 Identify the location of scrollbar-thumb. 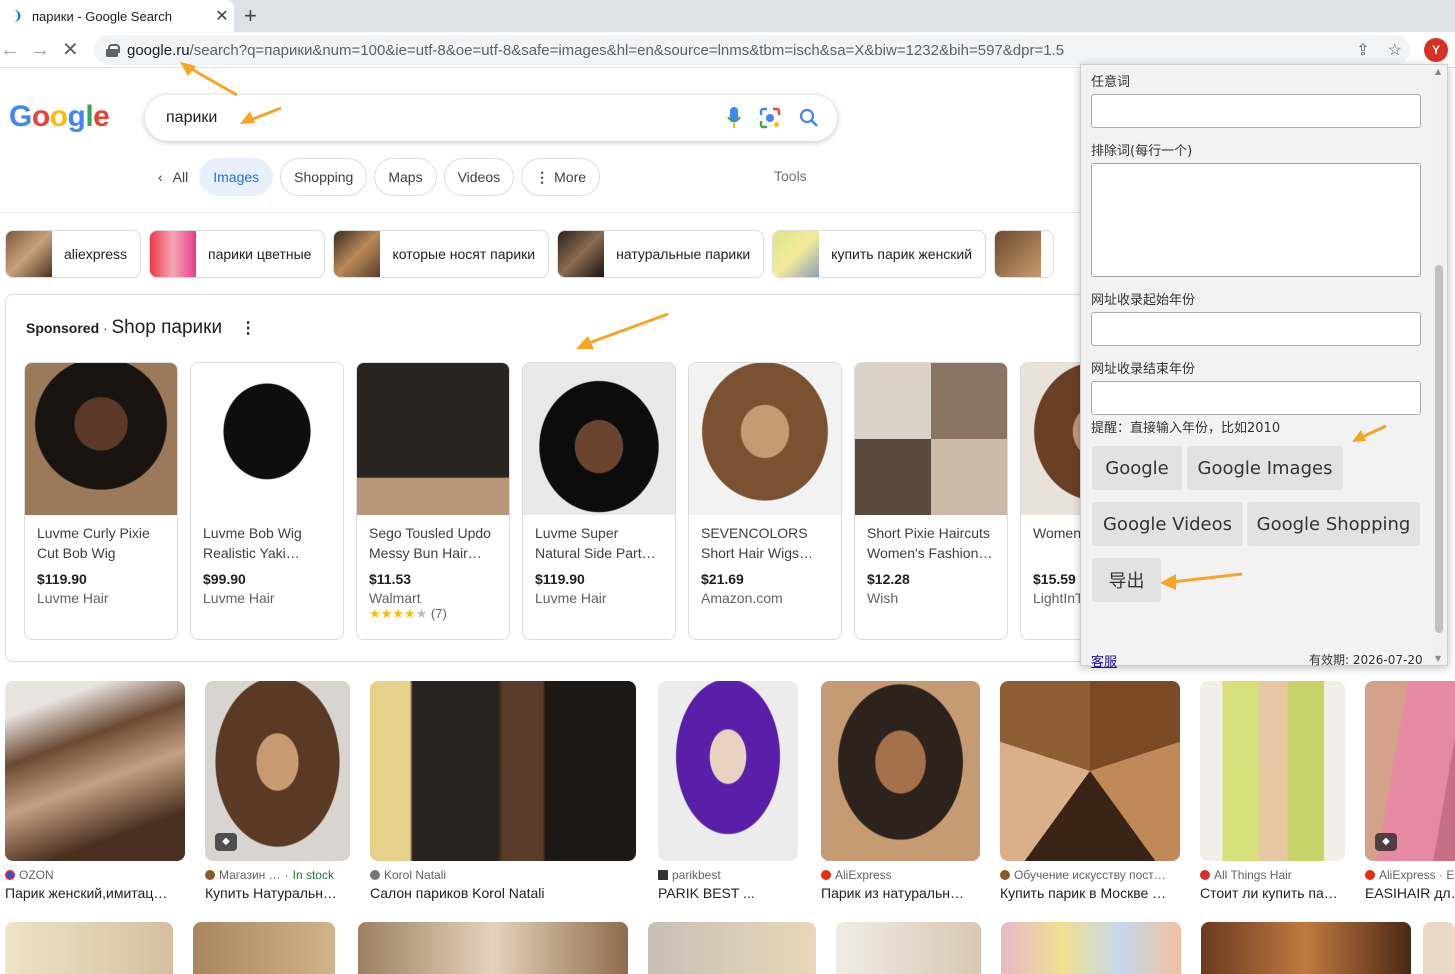
(1439, 449).